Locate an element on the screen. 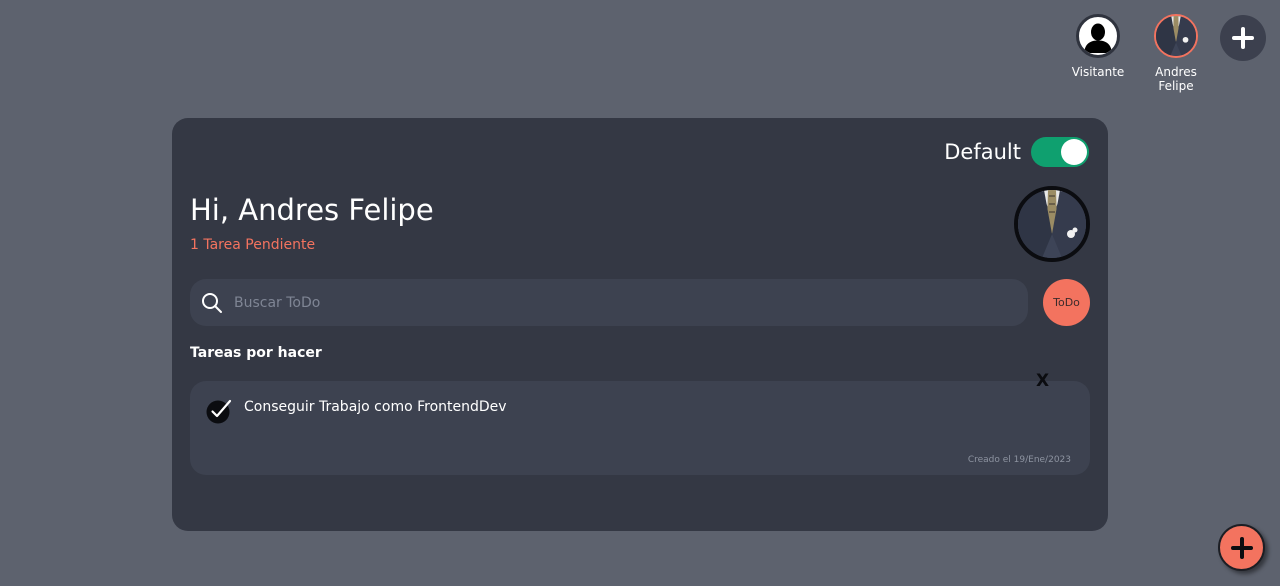  theme-switch is located at coordinates (1060, 152).